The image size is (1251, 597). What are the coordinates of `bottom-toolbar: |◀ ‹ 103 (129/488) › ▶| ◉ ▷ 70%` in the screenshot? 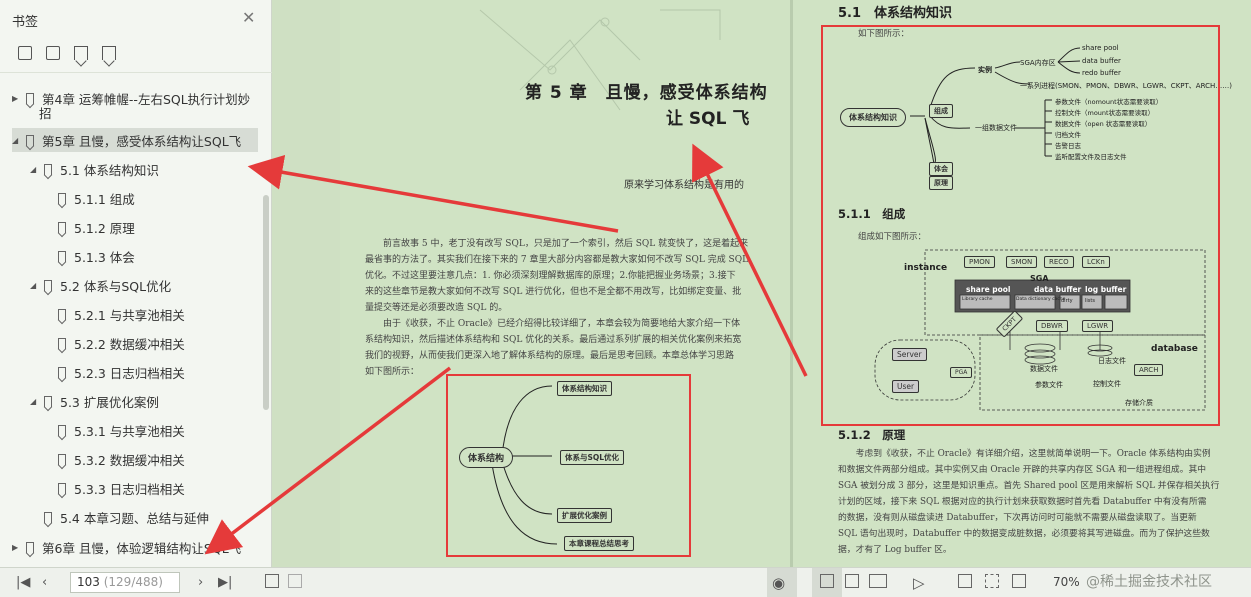 It's located at (625, 582).